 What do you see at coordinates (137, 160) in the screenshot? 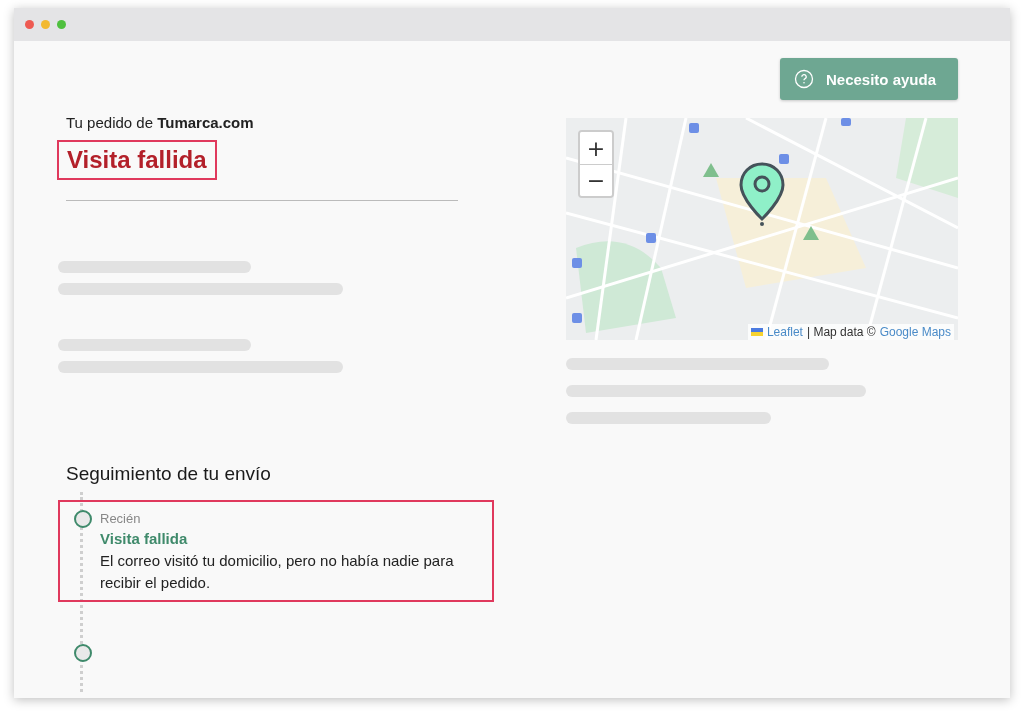
I see `order-status: Visita fallida` at bounding box center [137, 160].